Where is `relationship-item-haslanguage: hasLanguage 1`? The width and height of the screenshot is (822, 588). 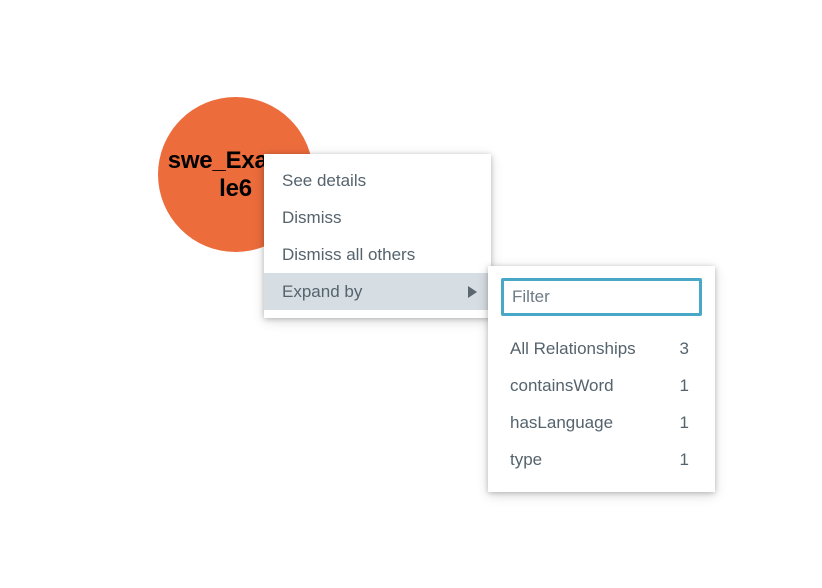
relationship-item-haslanguage: hasLanguage 1 is located at coordinates (601, 422).